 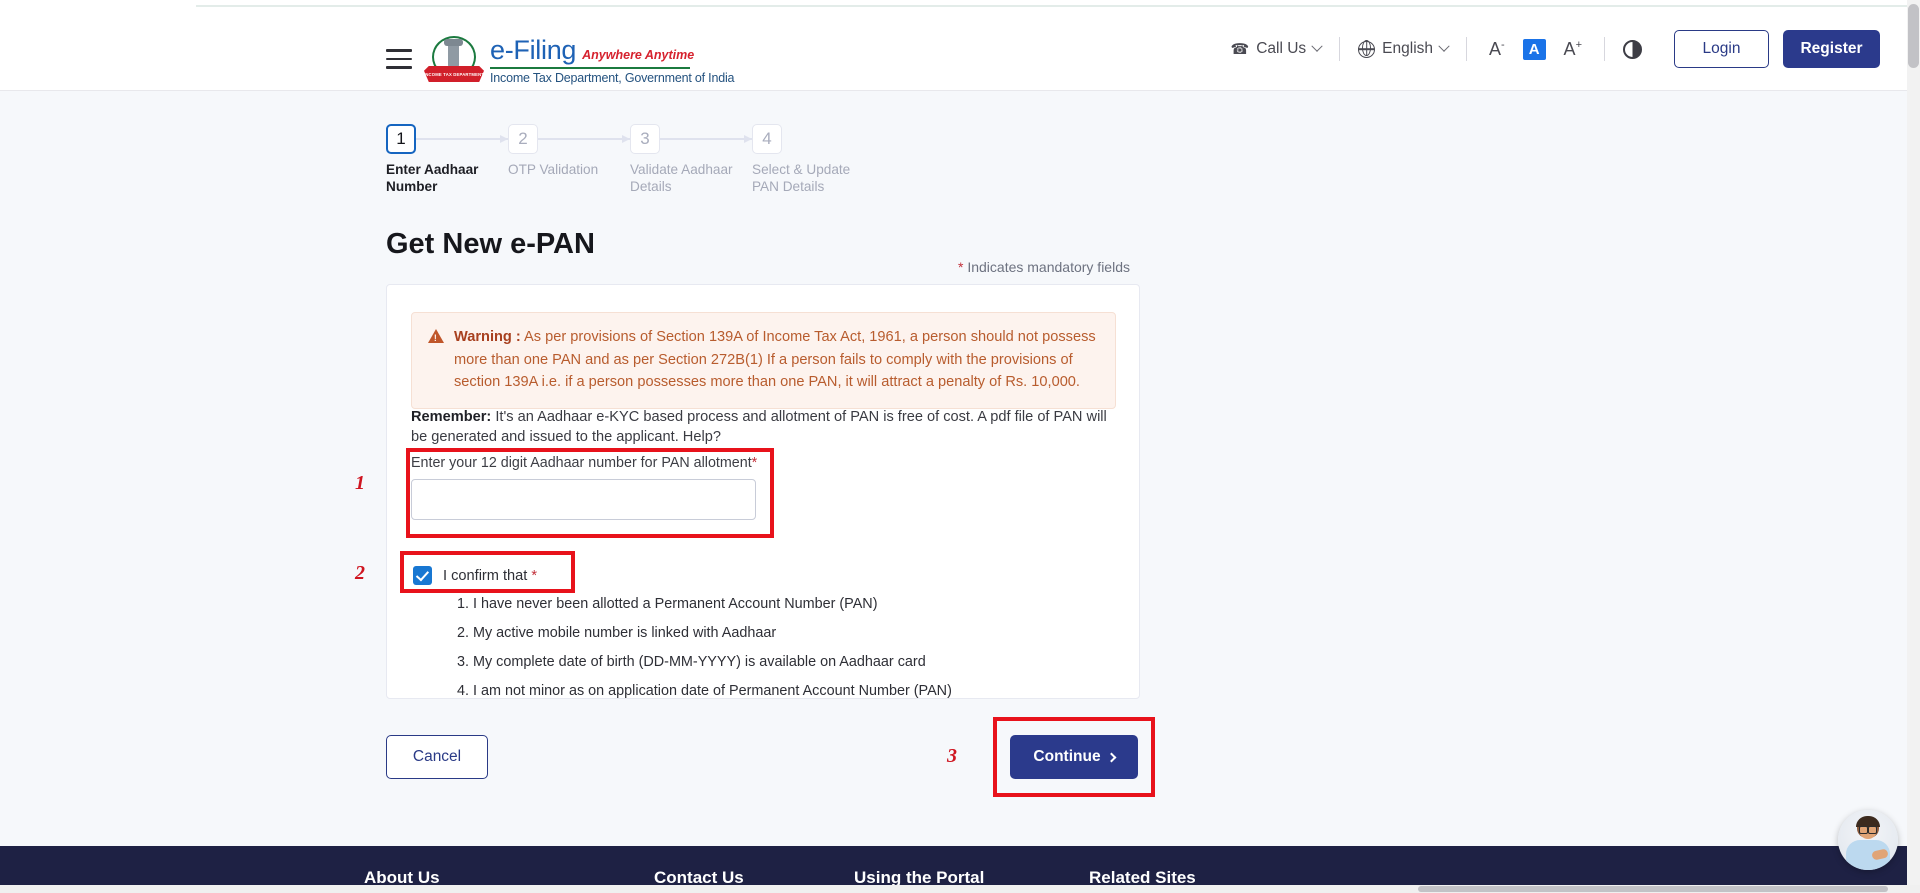 What do you see at coordinates (487, 337) in the screenshot?
I see `warning-label: Warning :` at bounding box center [487, 337].